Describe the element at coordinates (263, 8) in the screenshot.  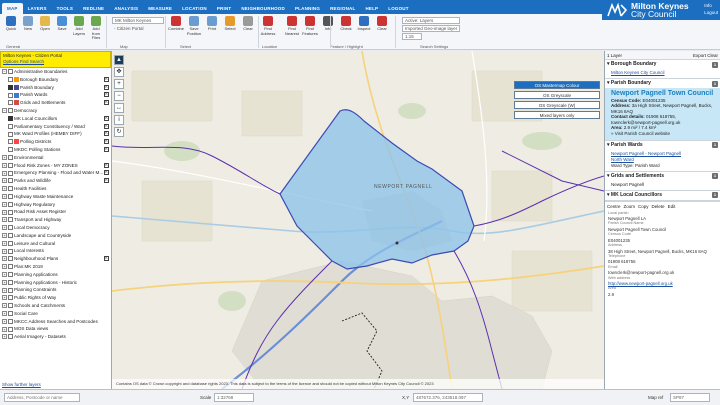
I see `ribbon-tab: NEIGHBOURHOOD` at that location.